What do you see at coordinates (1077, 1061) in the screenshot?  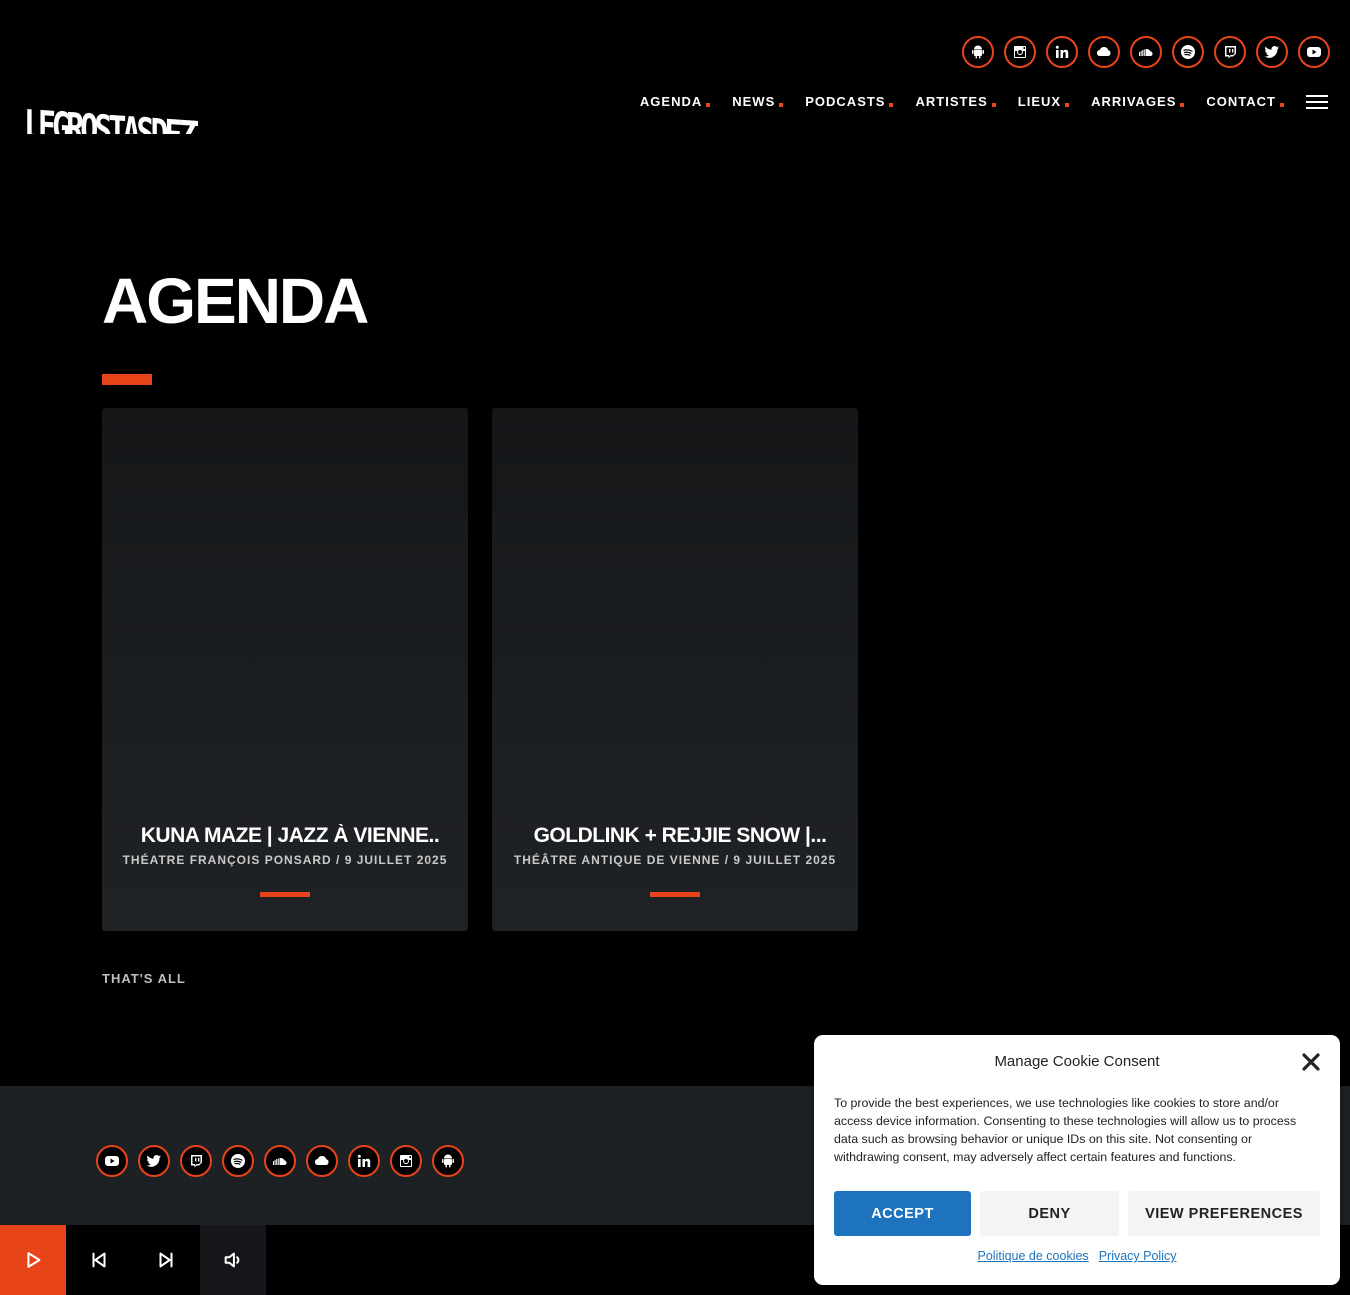 I see `cookie-dialog-title: Manage Cookie Consent` at bounding box center [1077, 1061].